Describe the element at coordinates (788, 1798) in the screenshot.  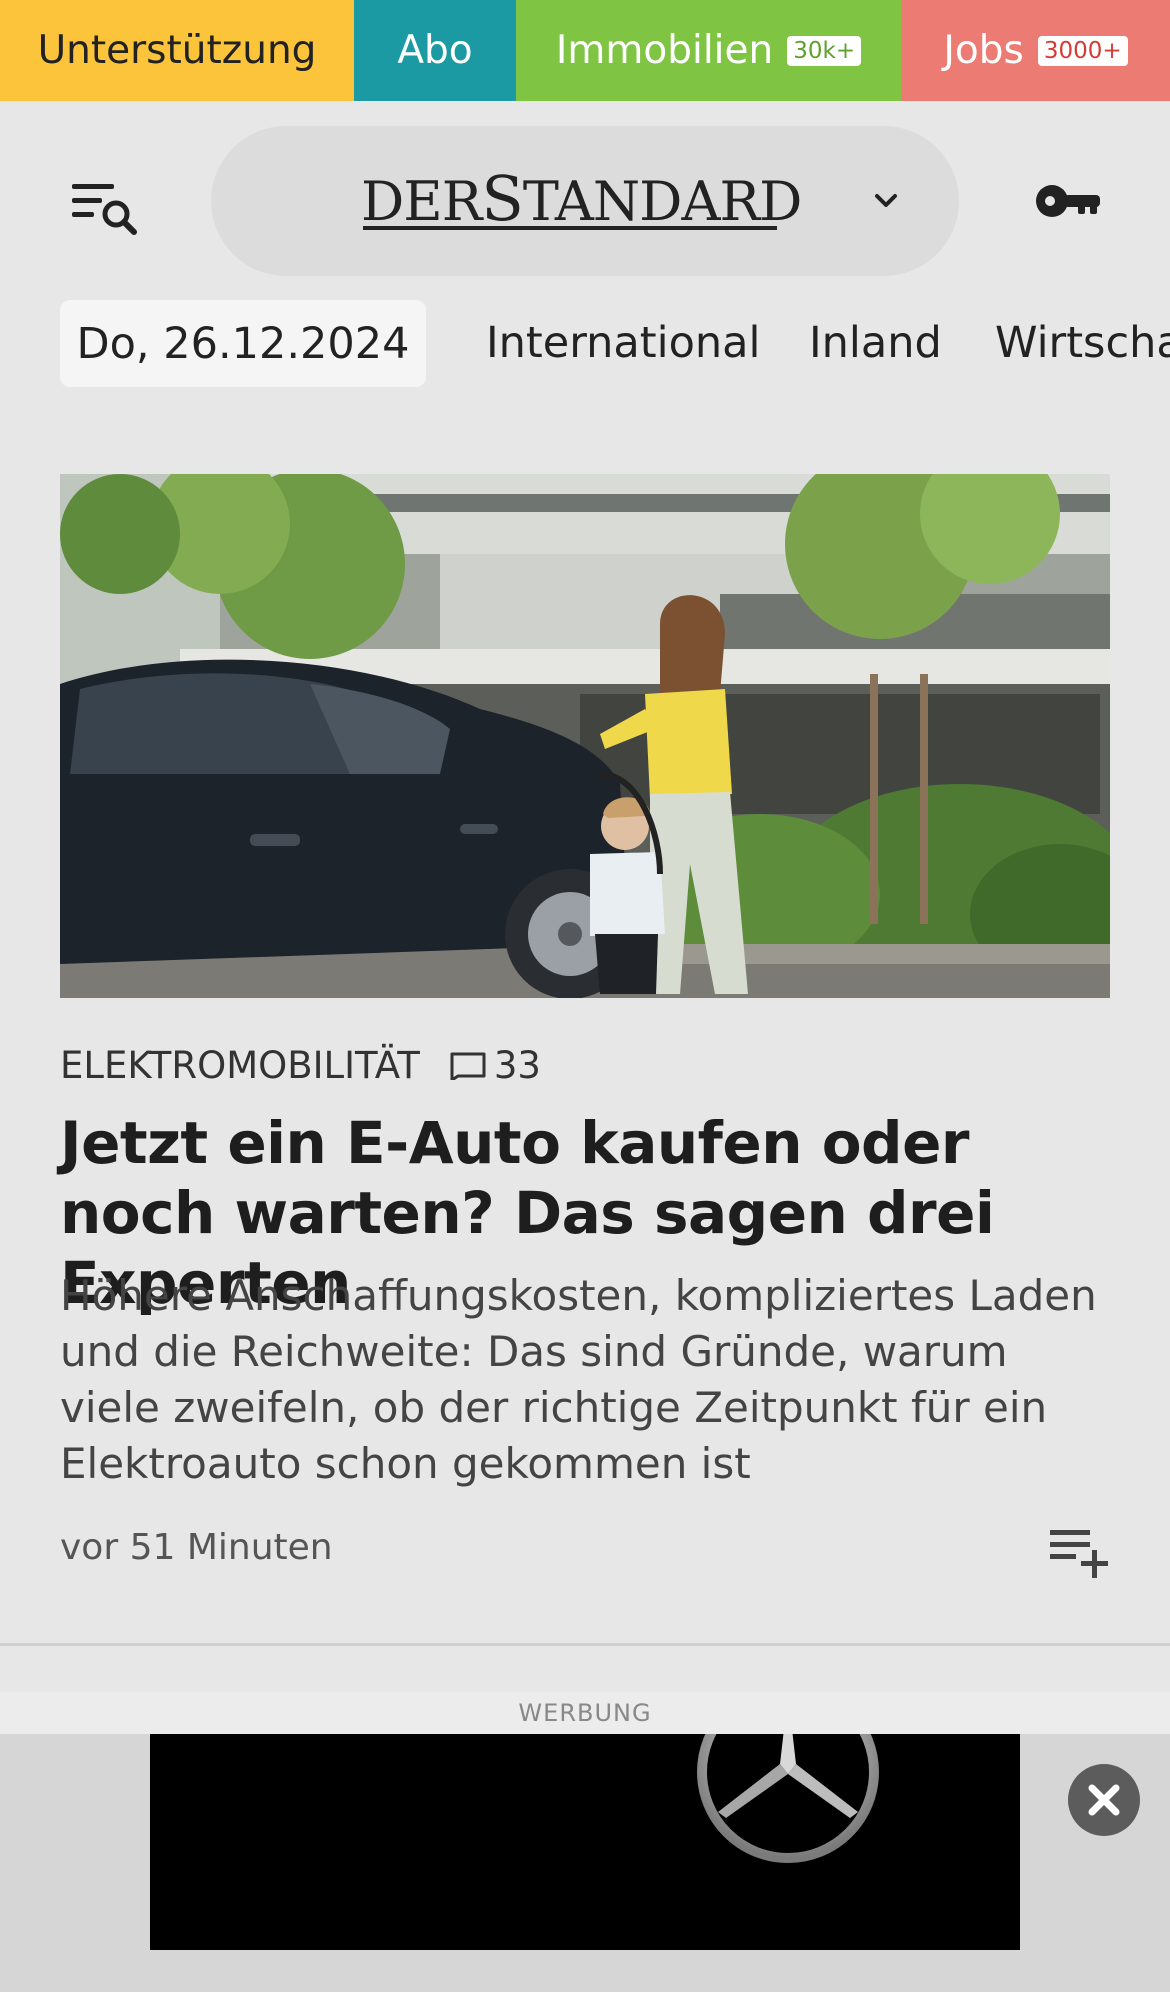
I see `mercedes-star-logo` at that location.